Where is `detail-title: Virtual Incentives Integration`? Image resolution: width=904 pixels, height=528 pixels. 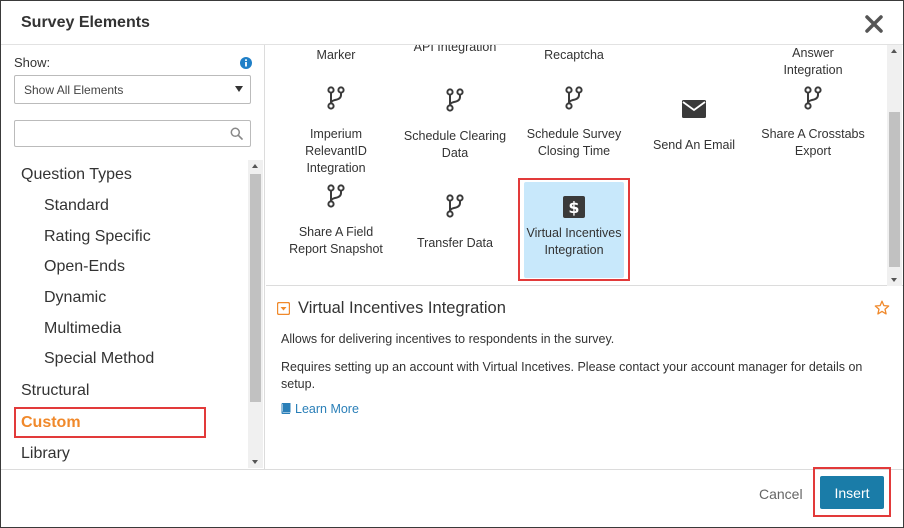 detail-title: Virtual Incentives Integration is located at coordinates (402, 308).